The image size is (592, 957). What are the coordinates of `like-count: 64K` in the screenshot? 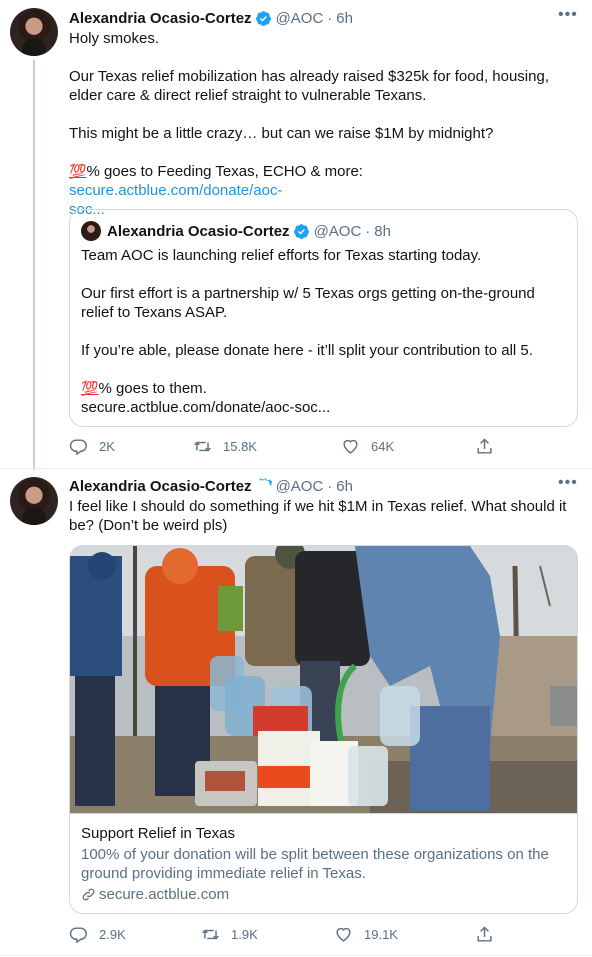 It's located at (383, 446).